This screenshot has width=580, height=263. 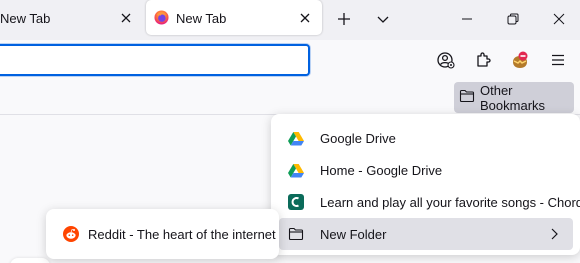 What do you see at coordinates (358, 138) in the screenshot?
I see `bookmark-label: Google Drive` at bounding box center [358, 138].